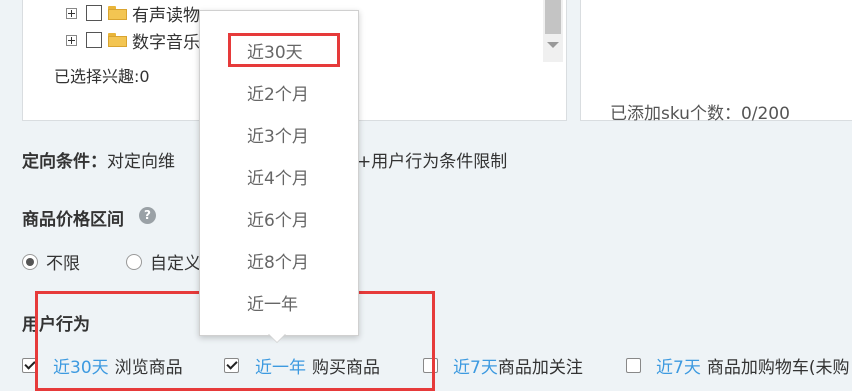 The height and width of the screenshot is (391, 852). What do you see at coordinates (166, 42) in the screenshot?
I see `tree-item-label: 数字音乐` at bounding box center [166, 42].